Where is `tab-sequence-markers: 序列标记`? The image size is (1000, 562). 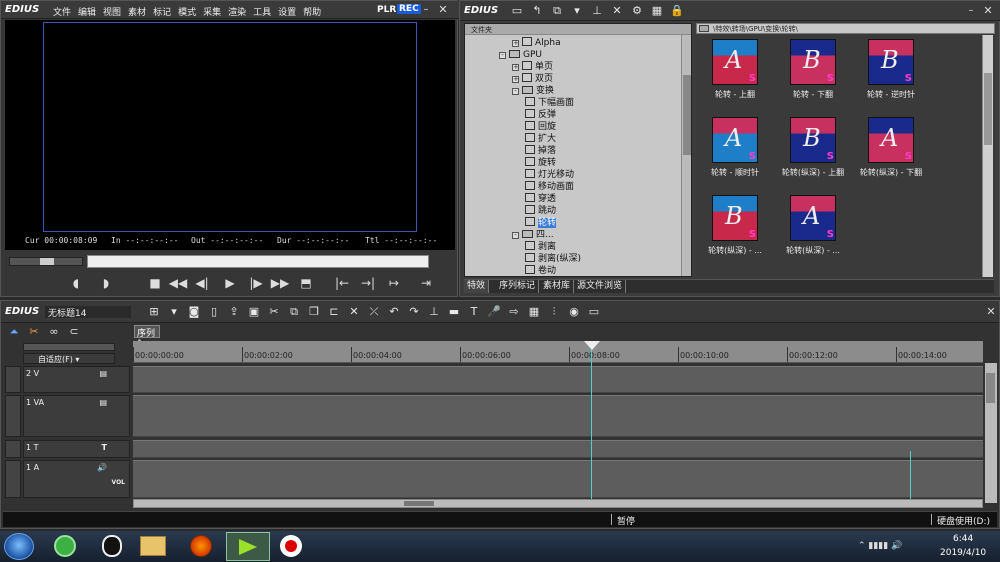
tab-sequence-markers: 序列标记 is located at coordinates (518, 286).